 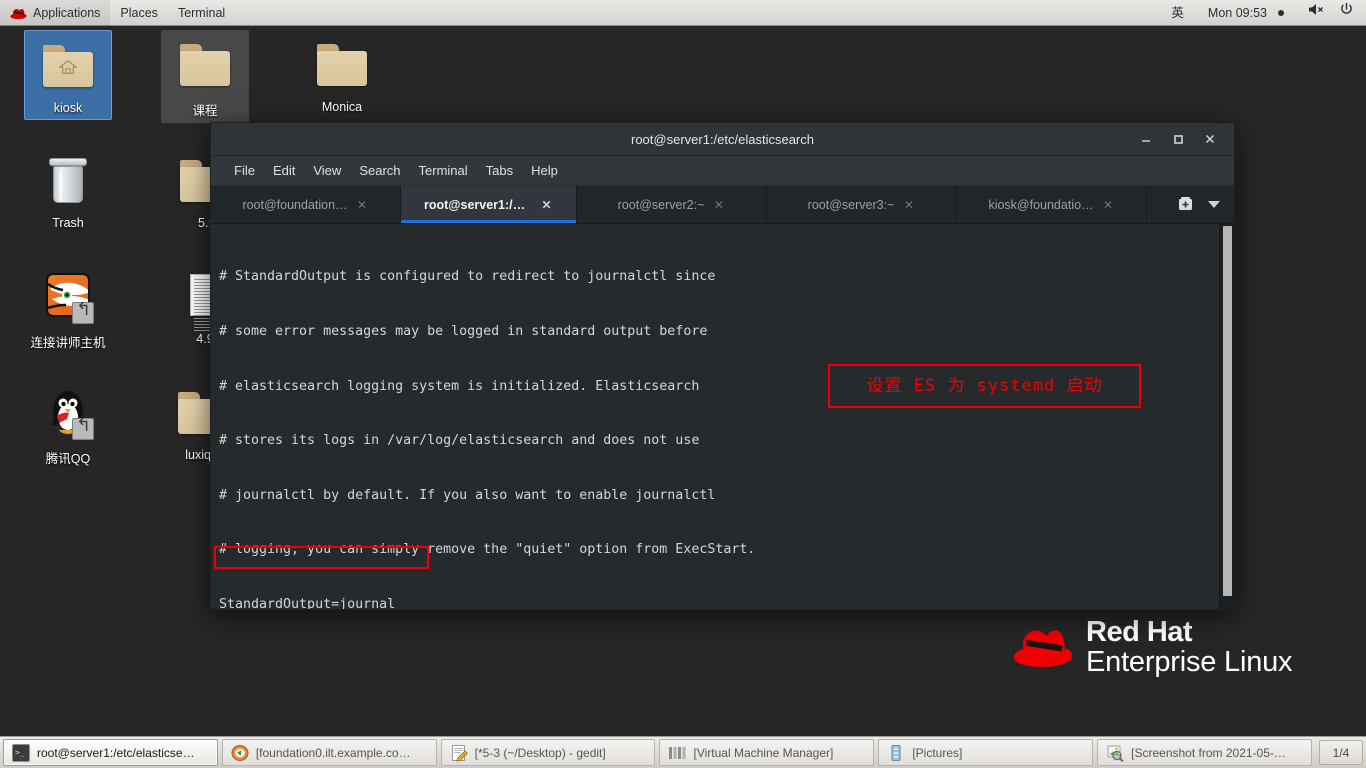 I want to click on redhat-logo-icon, so click(x=18, y=13).